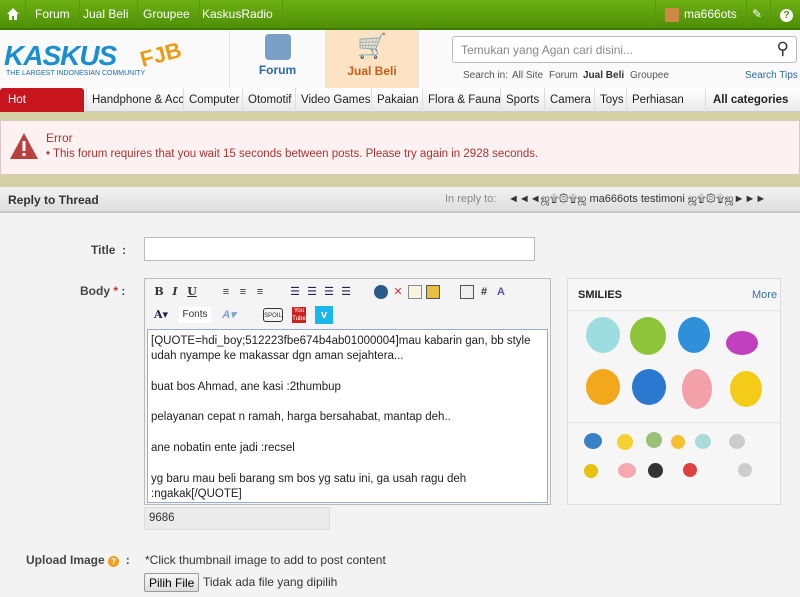  I want to click on reply-heading: Reply to Thread, so click(53, 200).